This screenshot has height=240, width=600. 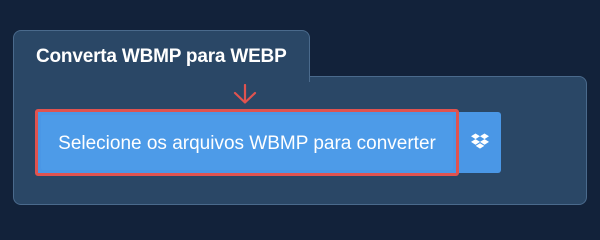 What do you see at coordinates (245, 94) in the screenshot?
I see `arrow-down-icon` at bounding box center [245, 94].